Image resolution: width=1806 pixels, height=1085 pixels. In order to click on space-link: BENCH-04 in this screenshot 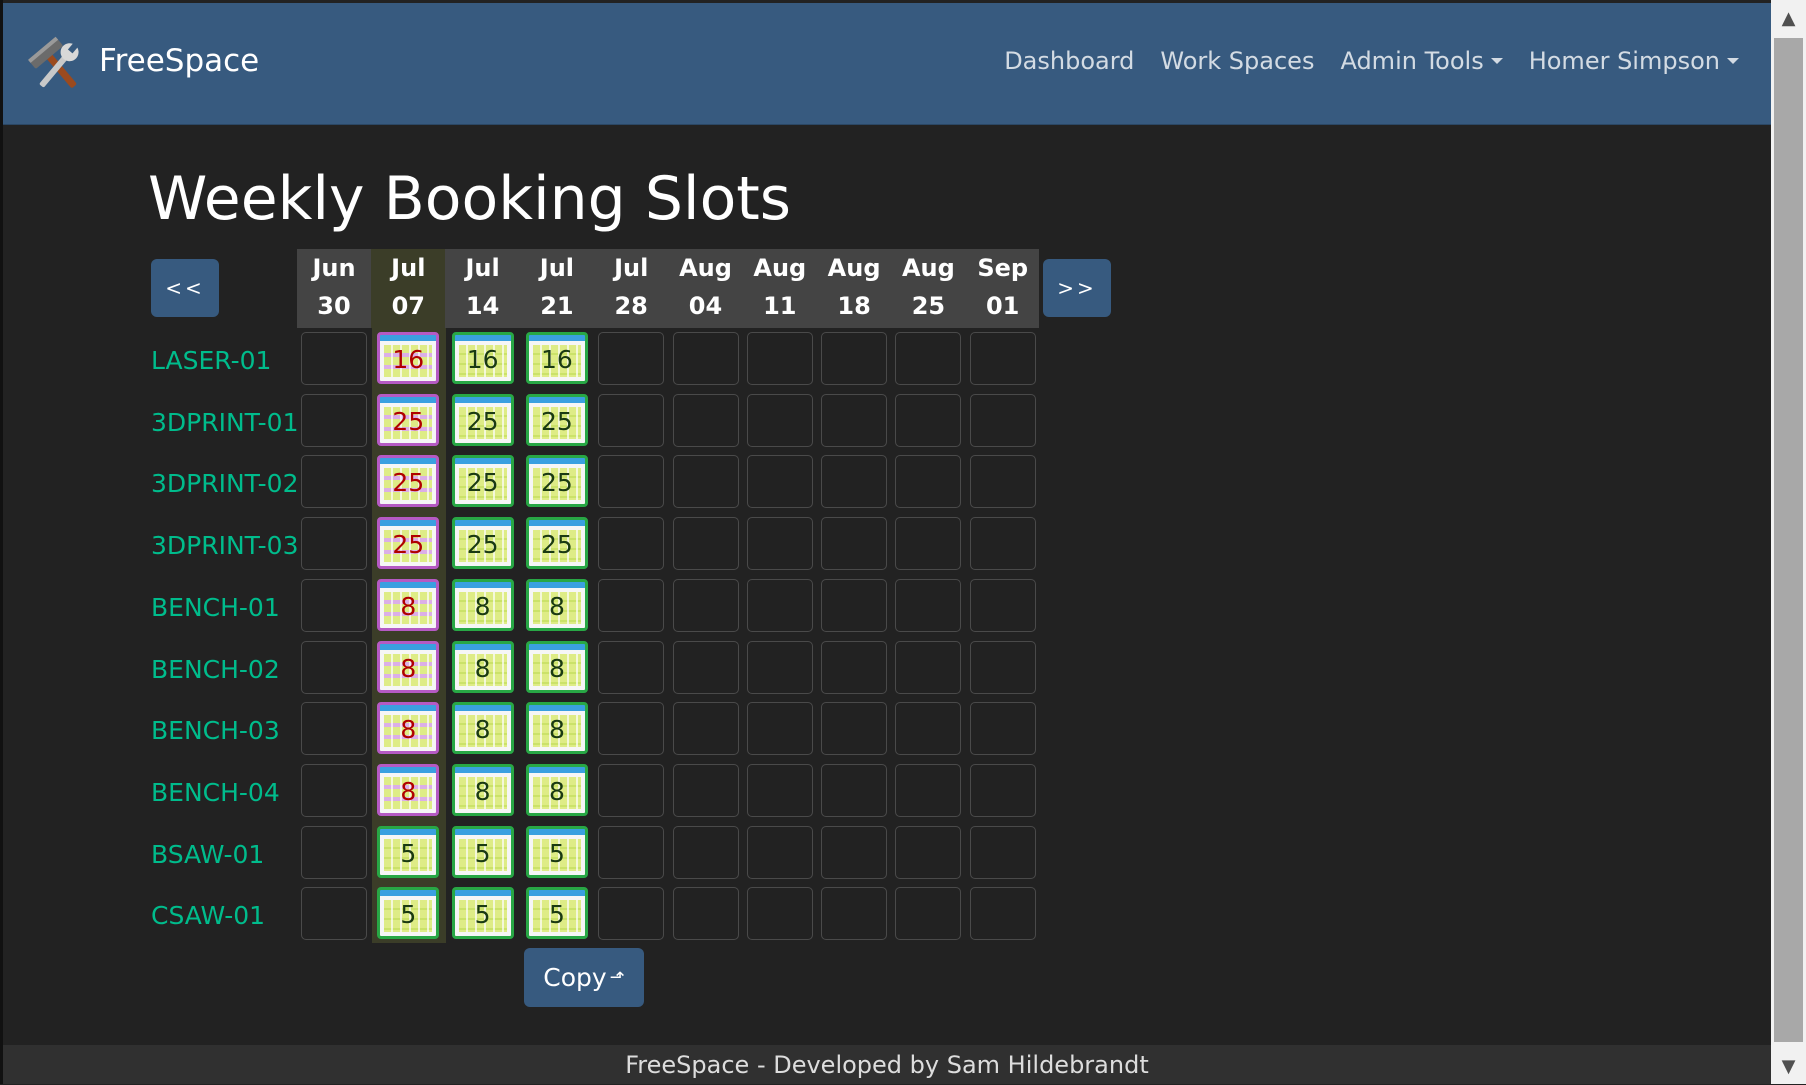, I will do `click(215, 793)`.